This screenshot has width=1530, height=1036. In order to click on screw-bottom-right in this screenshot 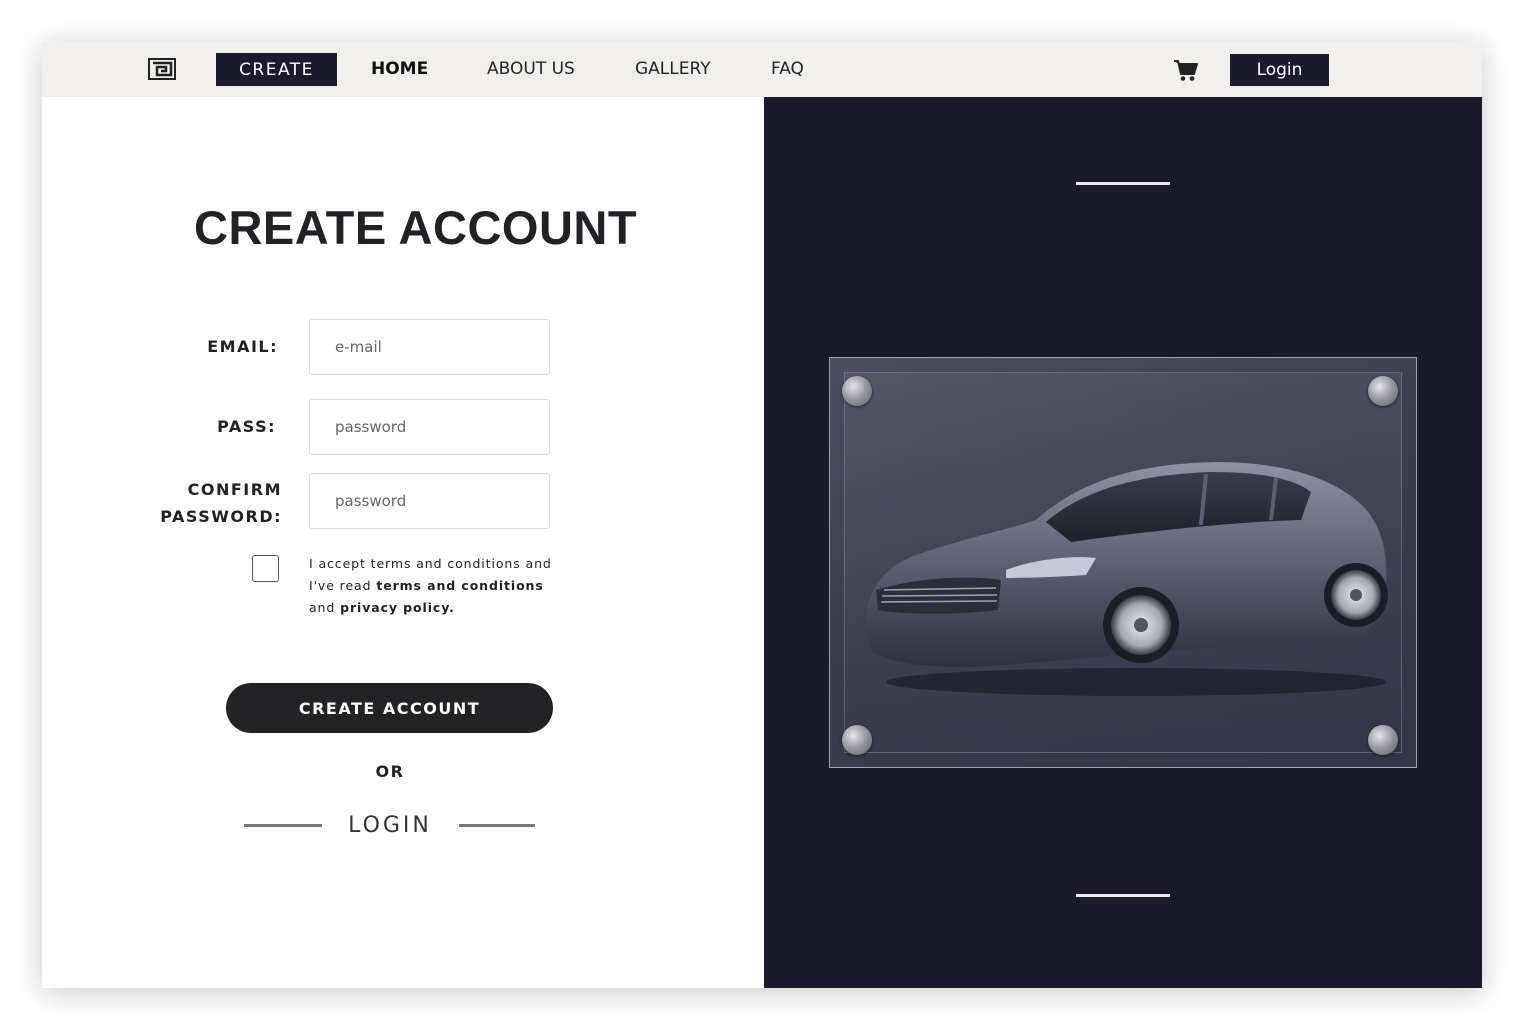, I will do `click(1383, 740)`.